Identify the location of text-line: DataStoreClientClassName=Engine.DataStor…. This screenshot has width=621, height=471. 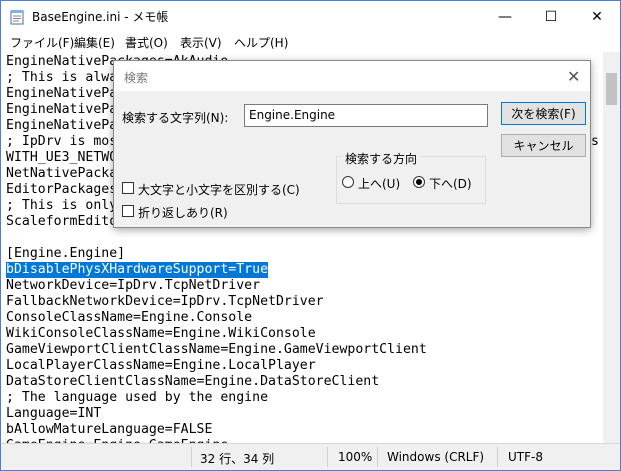
(193, 381).